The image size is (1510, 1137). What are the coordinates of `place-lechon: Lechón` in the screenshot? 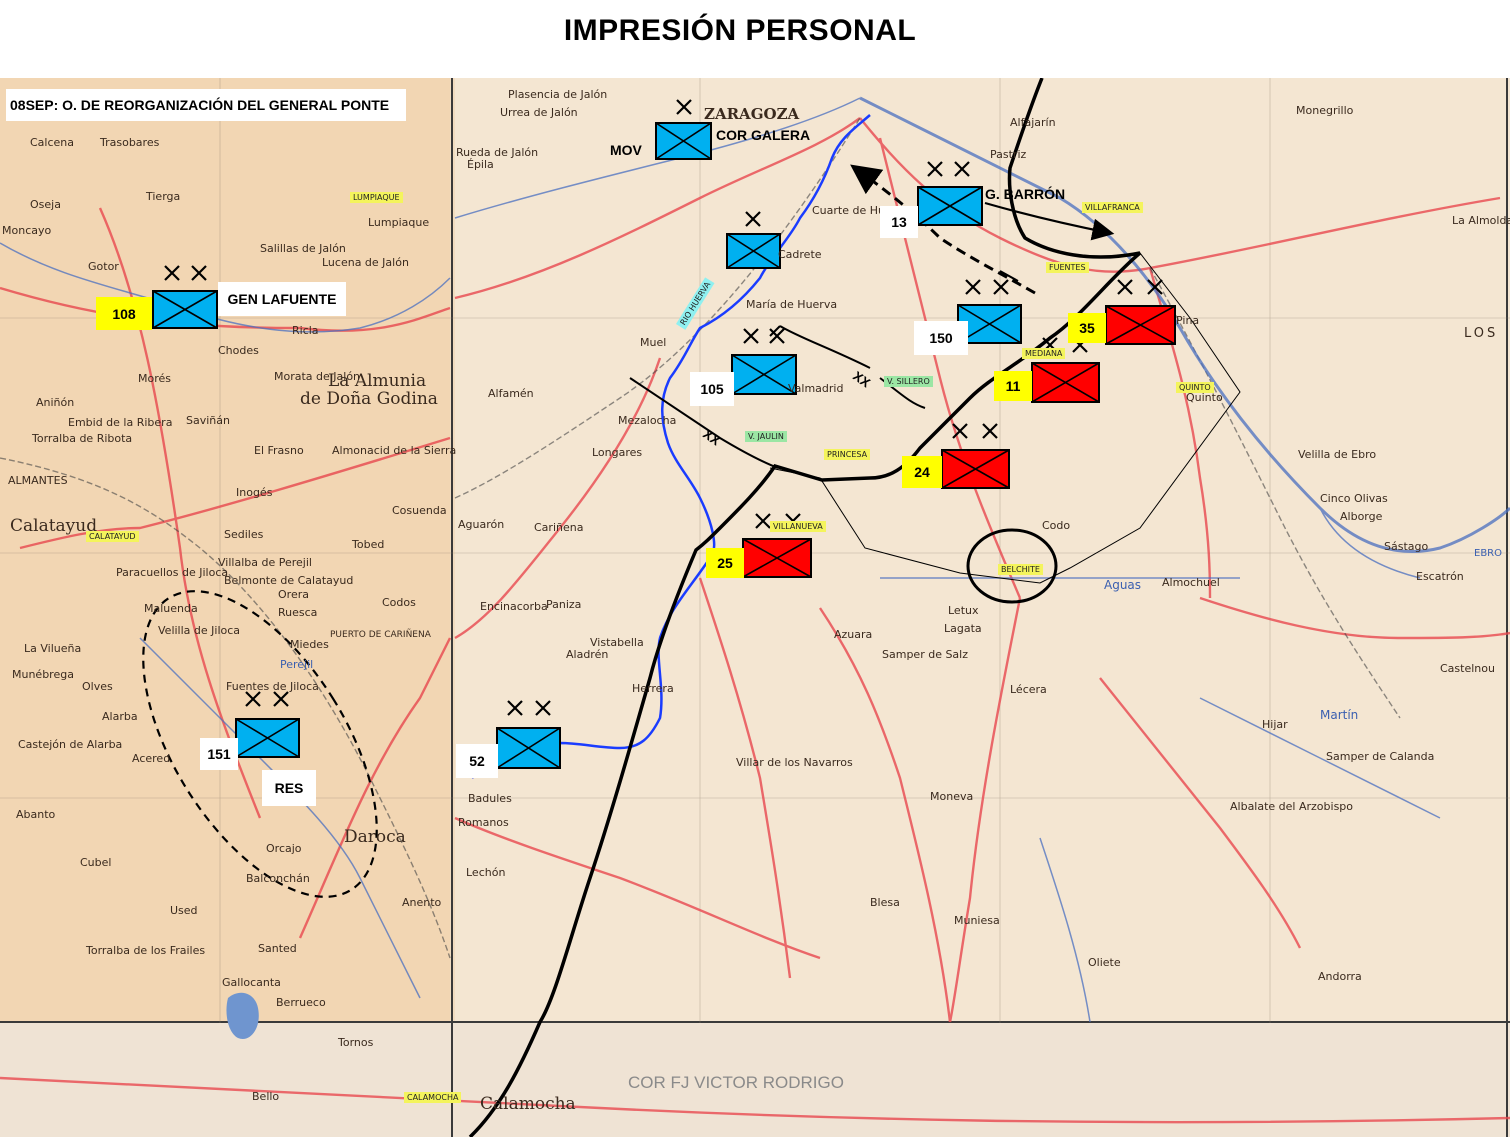 It's located at (486, 872).